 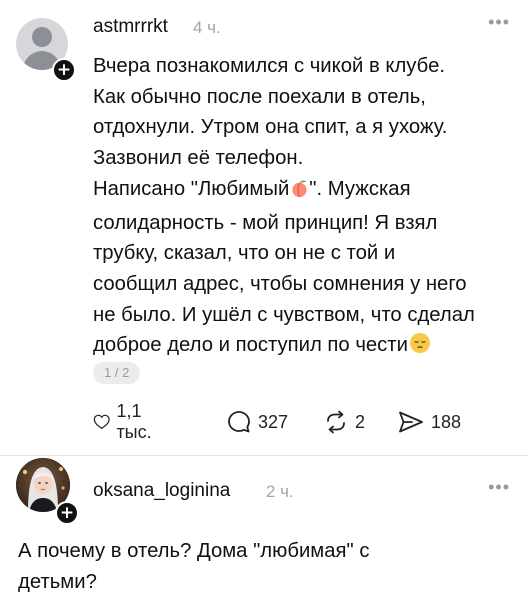 I want to click on post-line: сообщил адрес, чтобы сомнения у него, so click(x=280, y=283).